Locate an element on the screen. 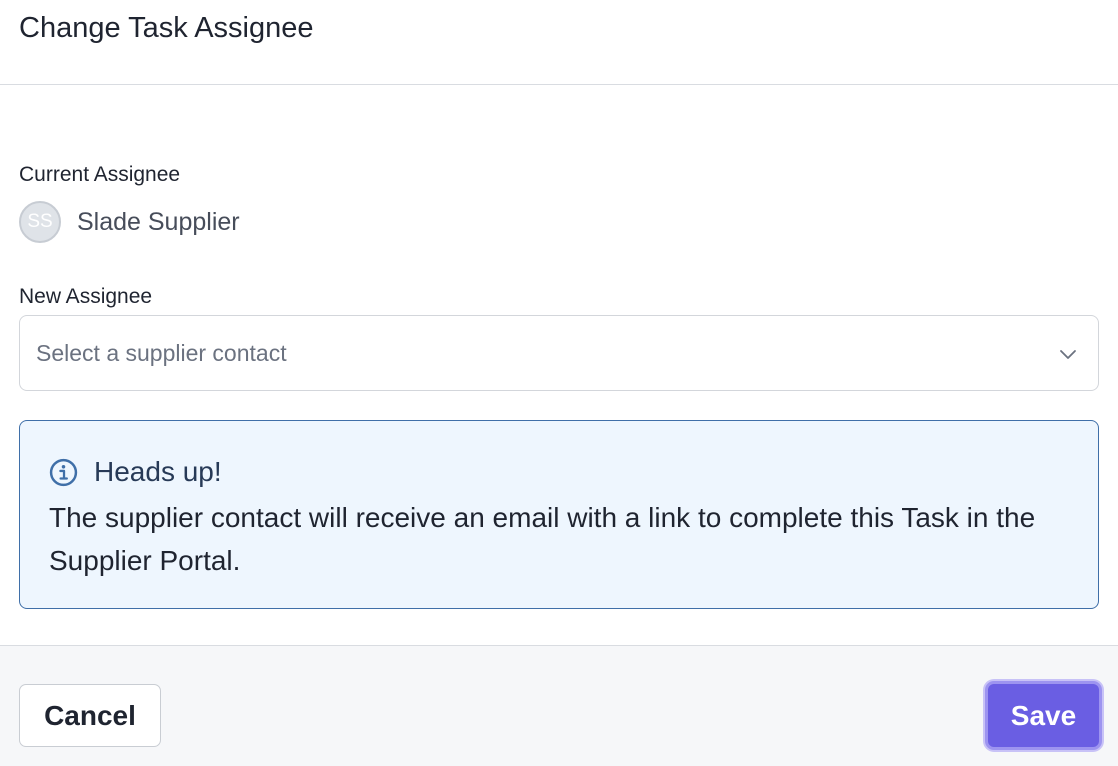  new-assignee-select: Select a supplier contact is located at coordinates (559, 353).